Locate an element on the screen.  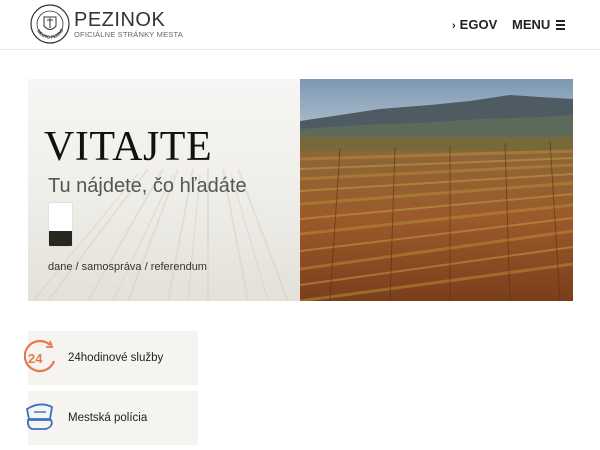
search-input is located at coordinates (60, 224).